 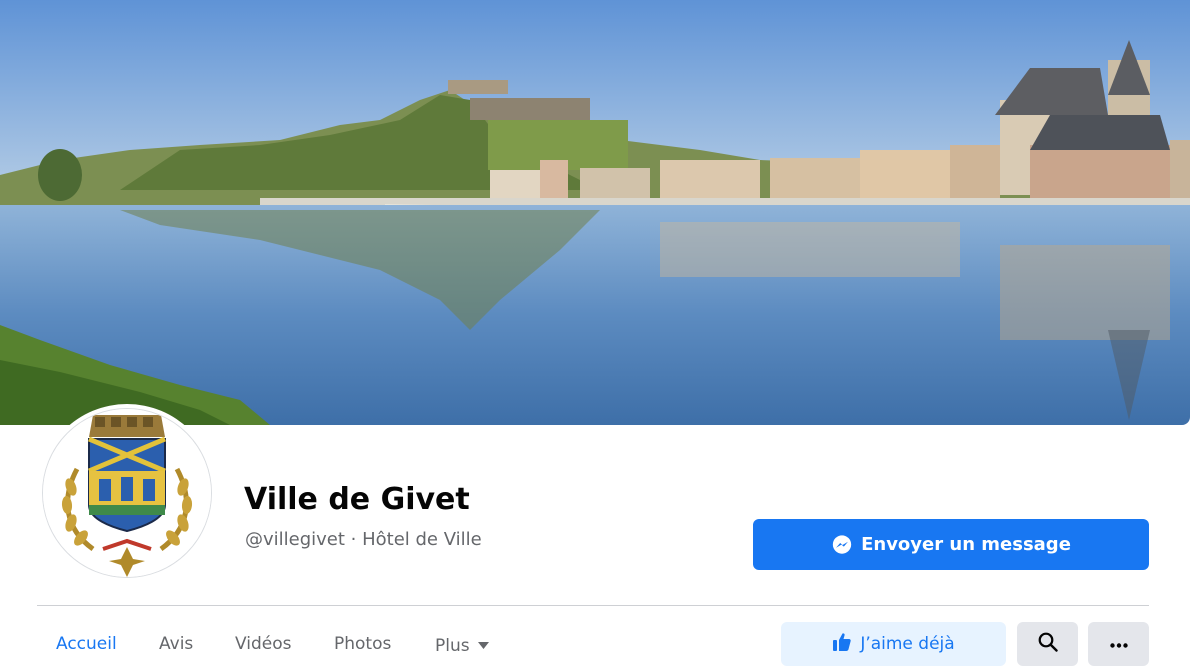 What do you see at coordinates (363, 539) in the screenshot?
I see `page-handle-category: @villegivet · Hôtel de Ville` at bounding box center [363, 539].